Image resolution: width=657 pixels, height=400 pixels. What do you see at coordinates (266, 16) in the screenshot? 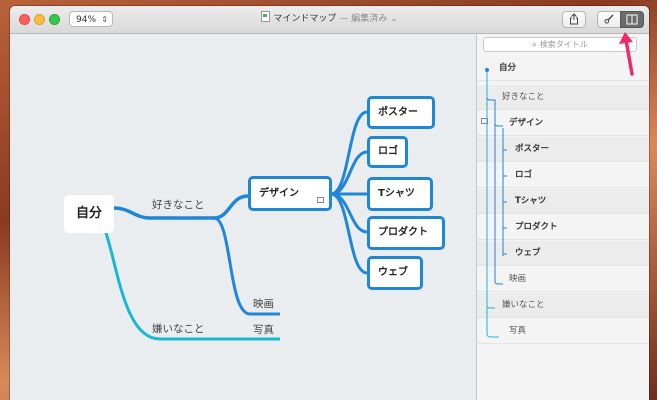
I see `document-icon` at bounding box center [266, 16].